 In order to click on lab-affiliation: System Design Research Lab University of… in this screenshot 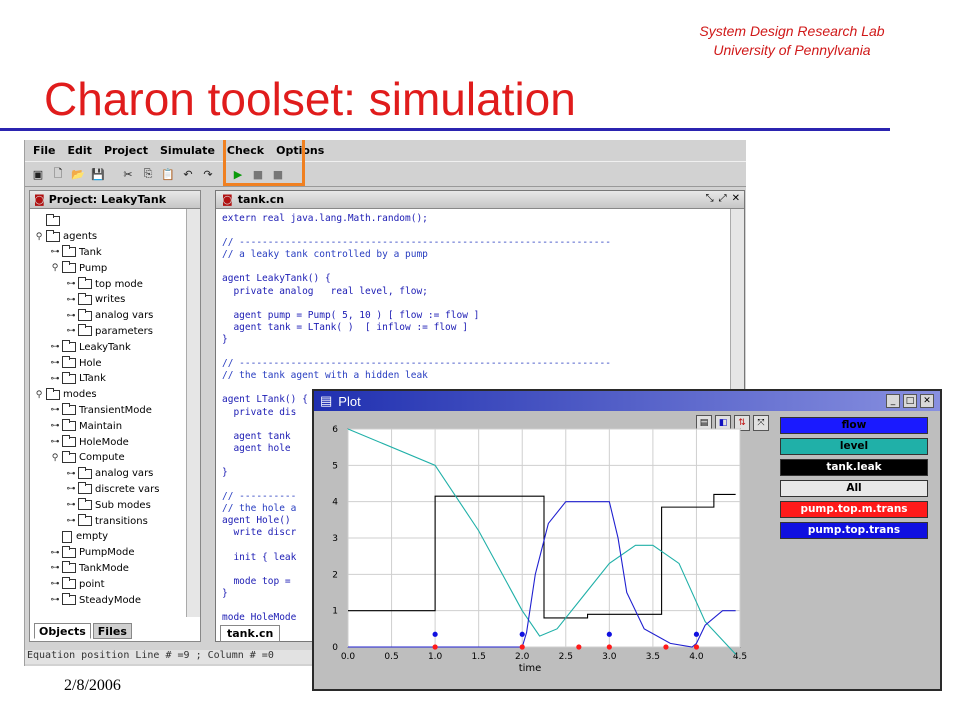, I will do `click(792, 41)`.